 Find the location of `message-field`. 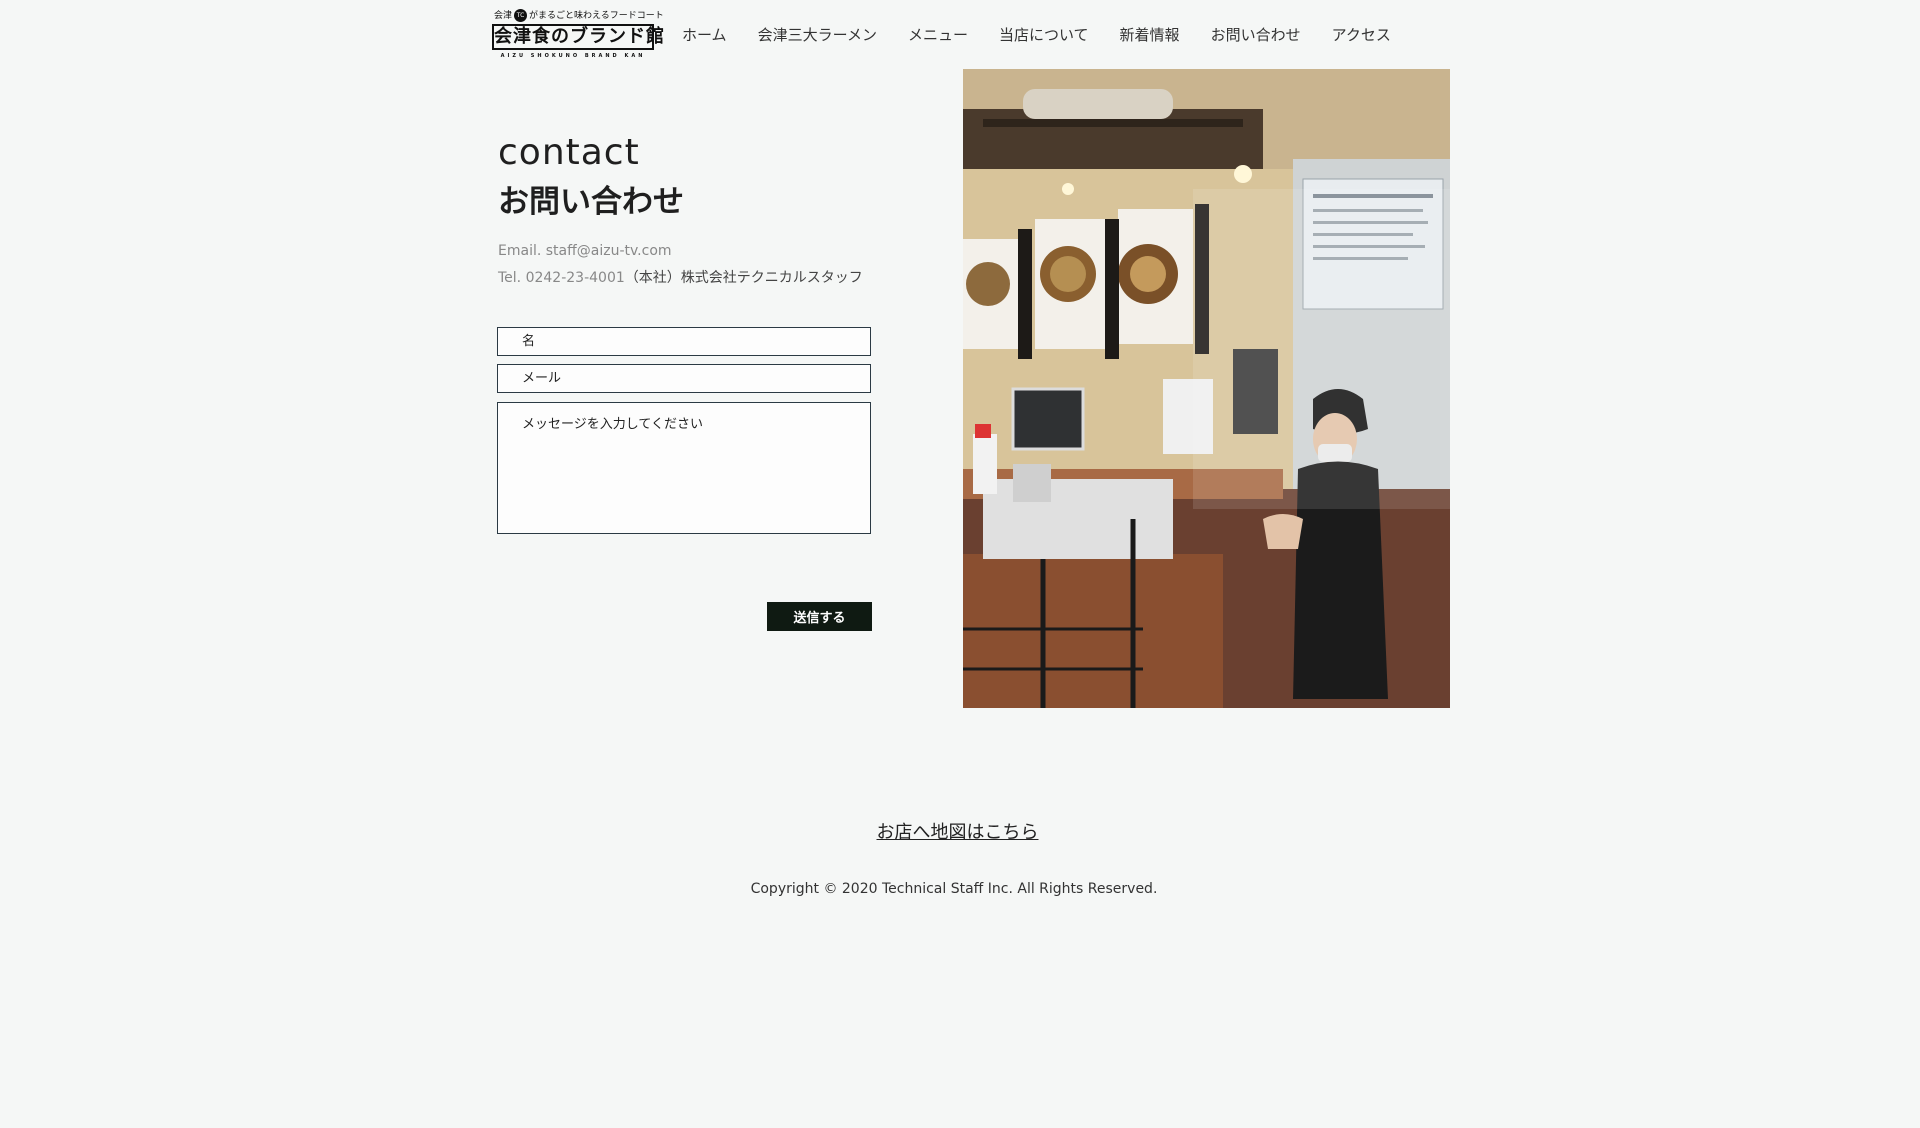

message-field is located at coordinates (684, 468).